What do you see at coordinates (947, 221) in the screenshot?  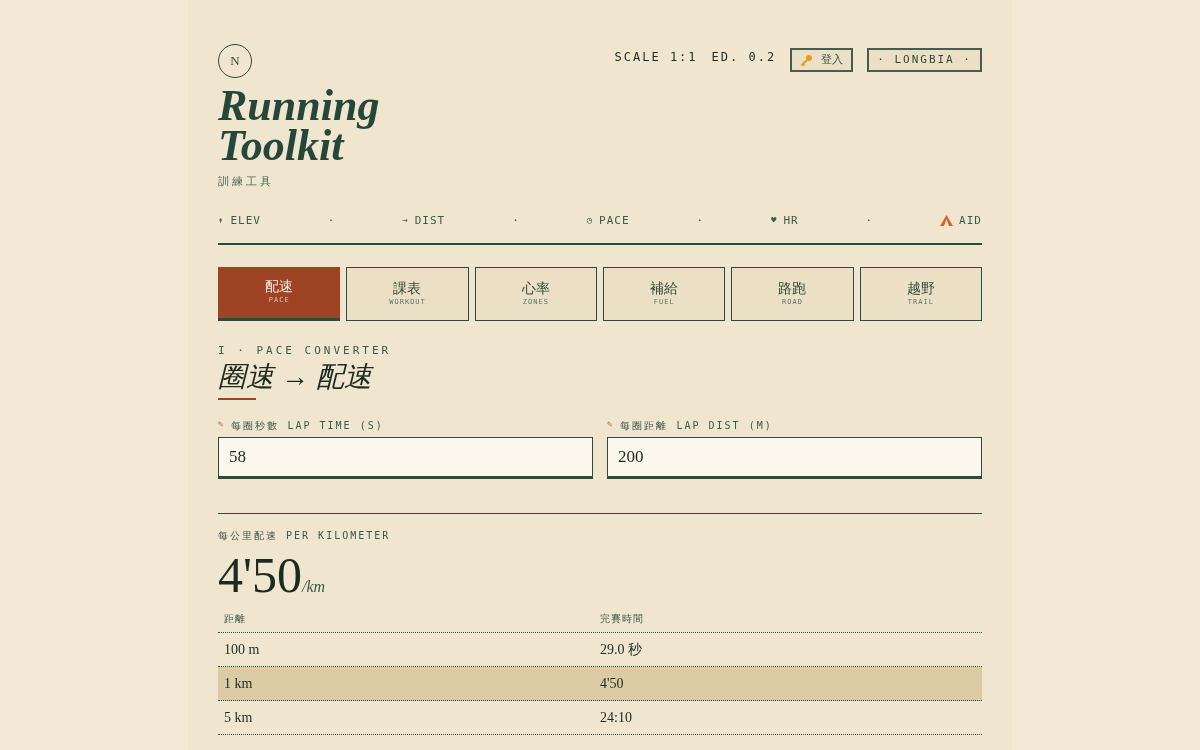 I see `tent-icon` at bounding box center [947, 221].